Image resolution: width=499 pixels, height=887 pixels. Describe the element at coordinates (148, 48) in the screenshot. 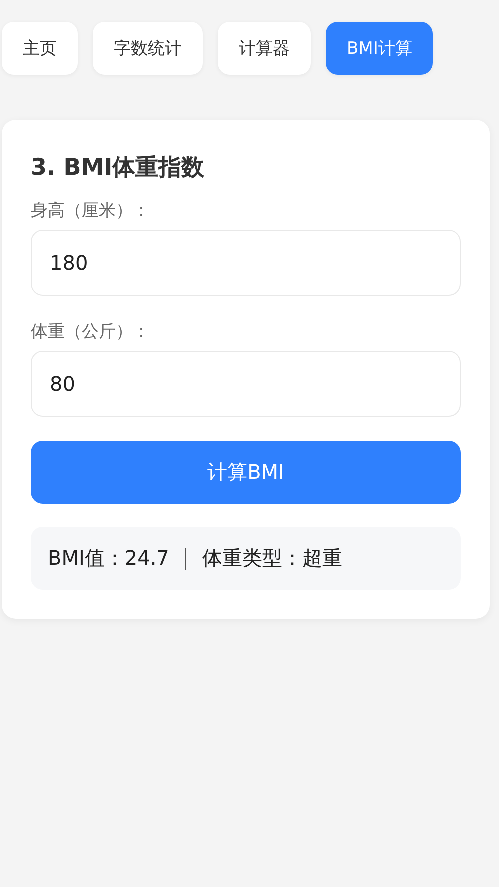

I see `tab: 字数统计` at that location.